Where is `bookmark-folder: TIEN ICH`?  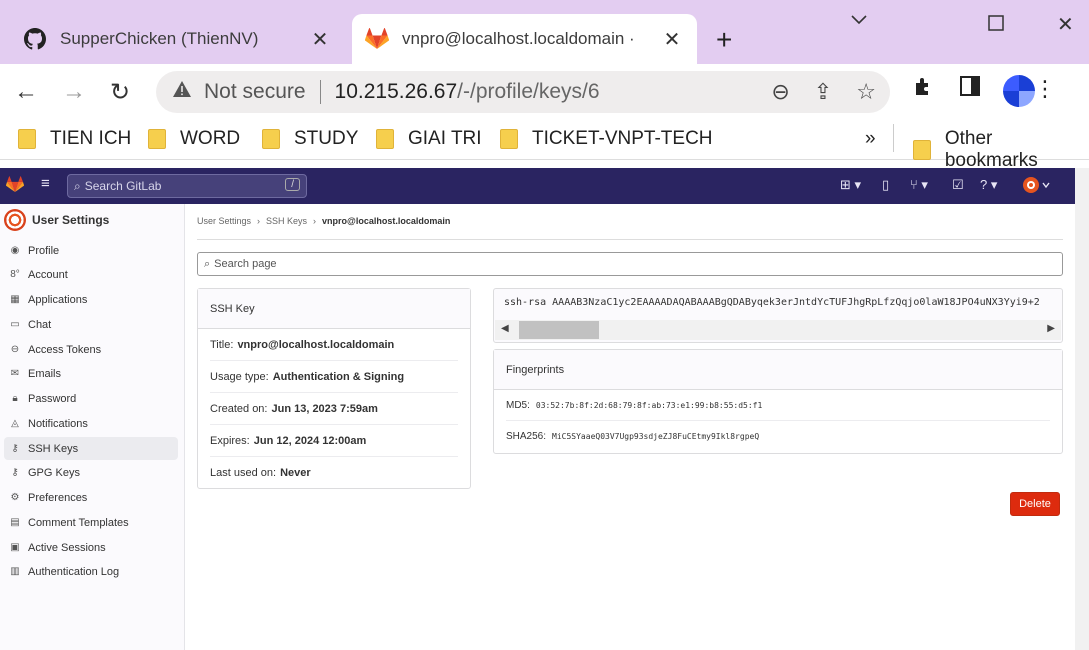
bookmark-folder: TIEN ICH is located at coordinates (74, 139).